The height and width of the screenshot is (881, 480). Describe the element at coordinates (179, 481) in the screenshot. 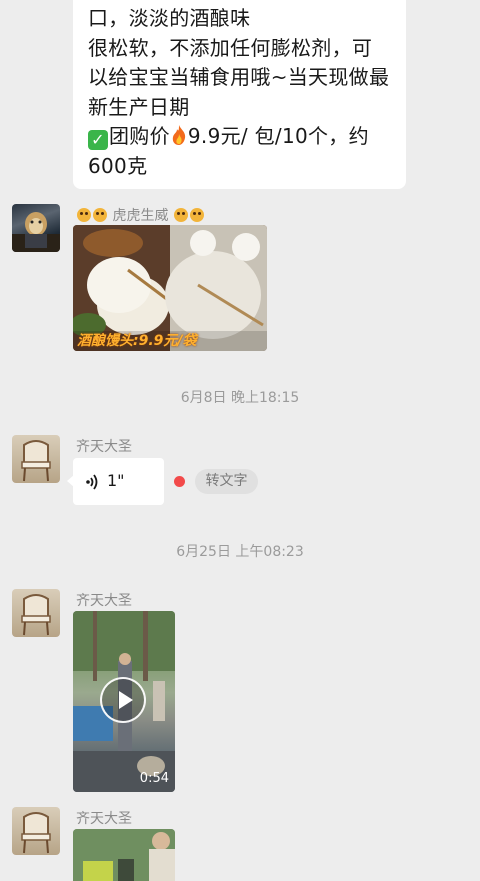

I see `unread-dot` at that location.